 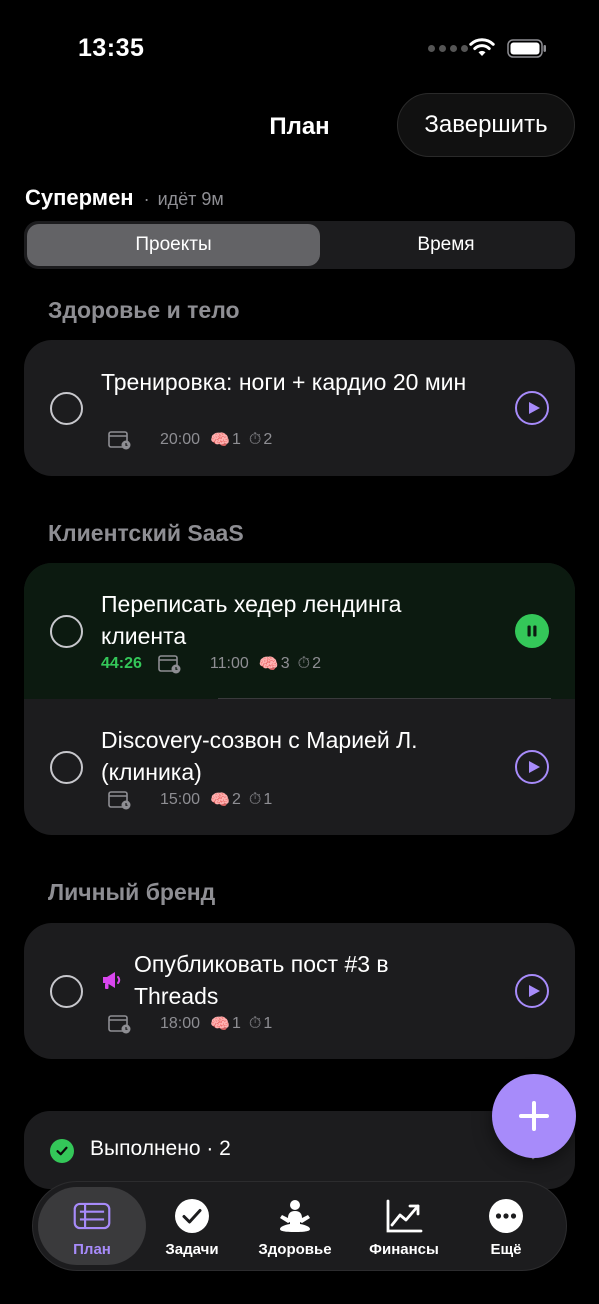 What do you see at coordinates (506, 1216) in the screenshot?
I see `more-icon` at bounding box center [506, 1216].